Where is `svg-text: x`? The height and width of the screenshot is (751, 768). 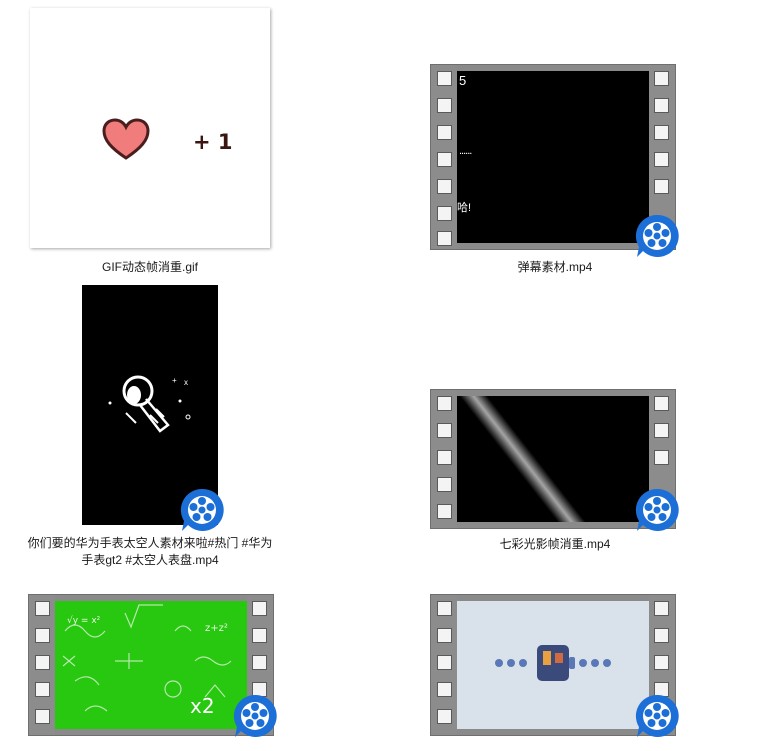 svg-text: x is located at coordinates (186, 382).